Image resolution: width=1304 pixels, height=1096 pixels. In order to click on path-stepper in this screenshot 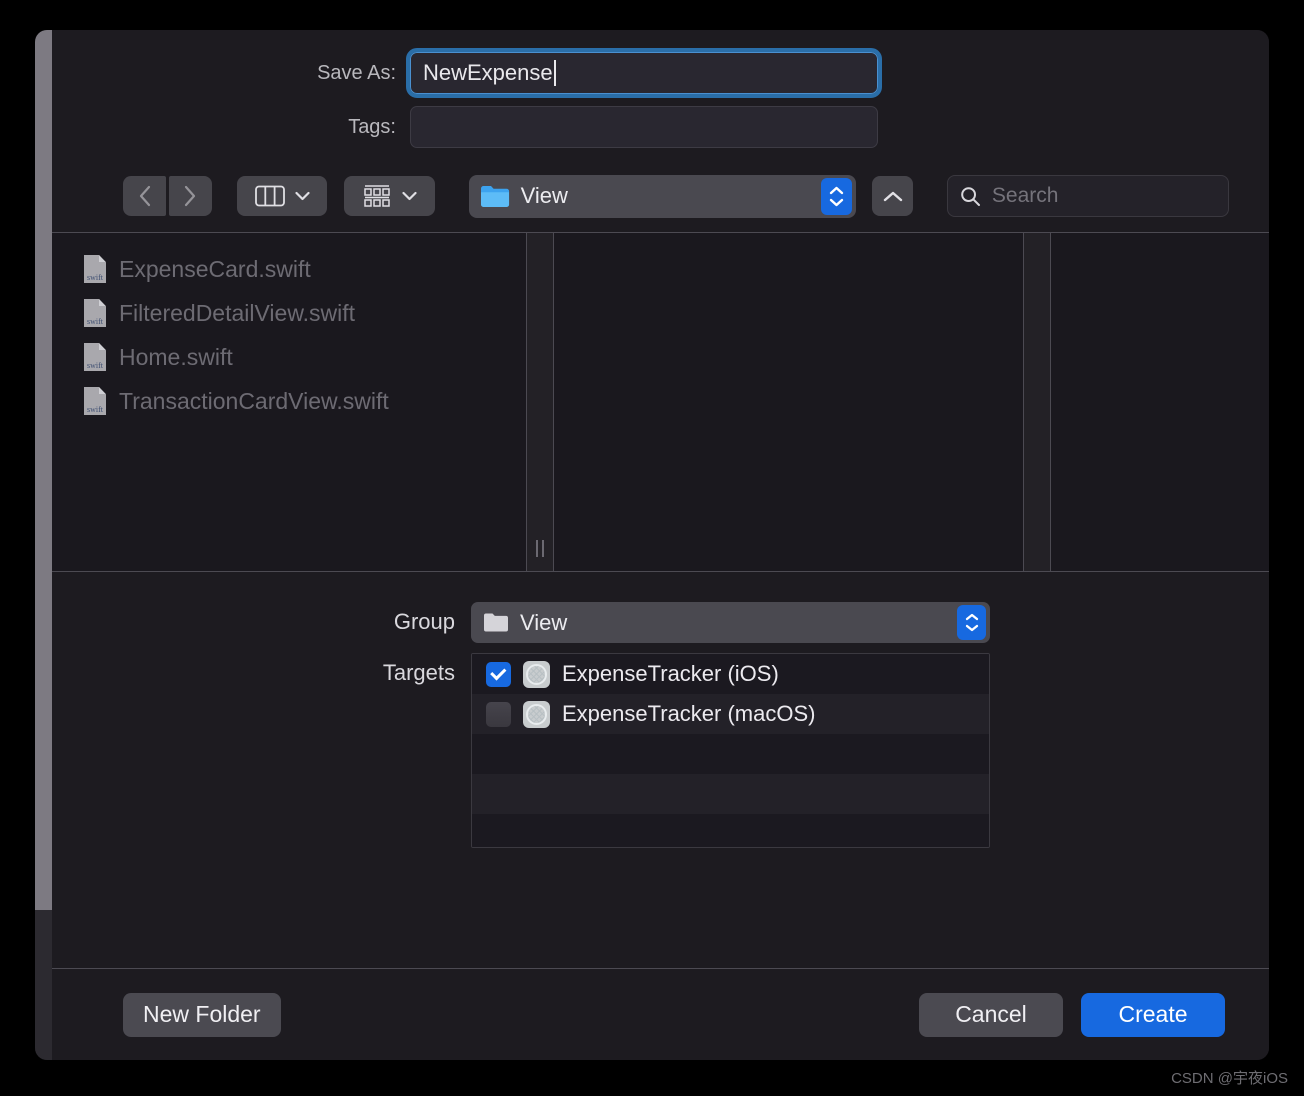, I will do `click(837, 196)`.